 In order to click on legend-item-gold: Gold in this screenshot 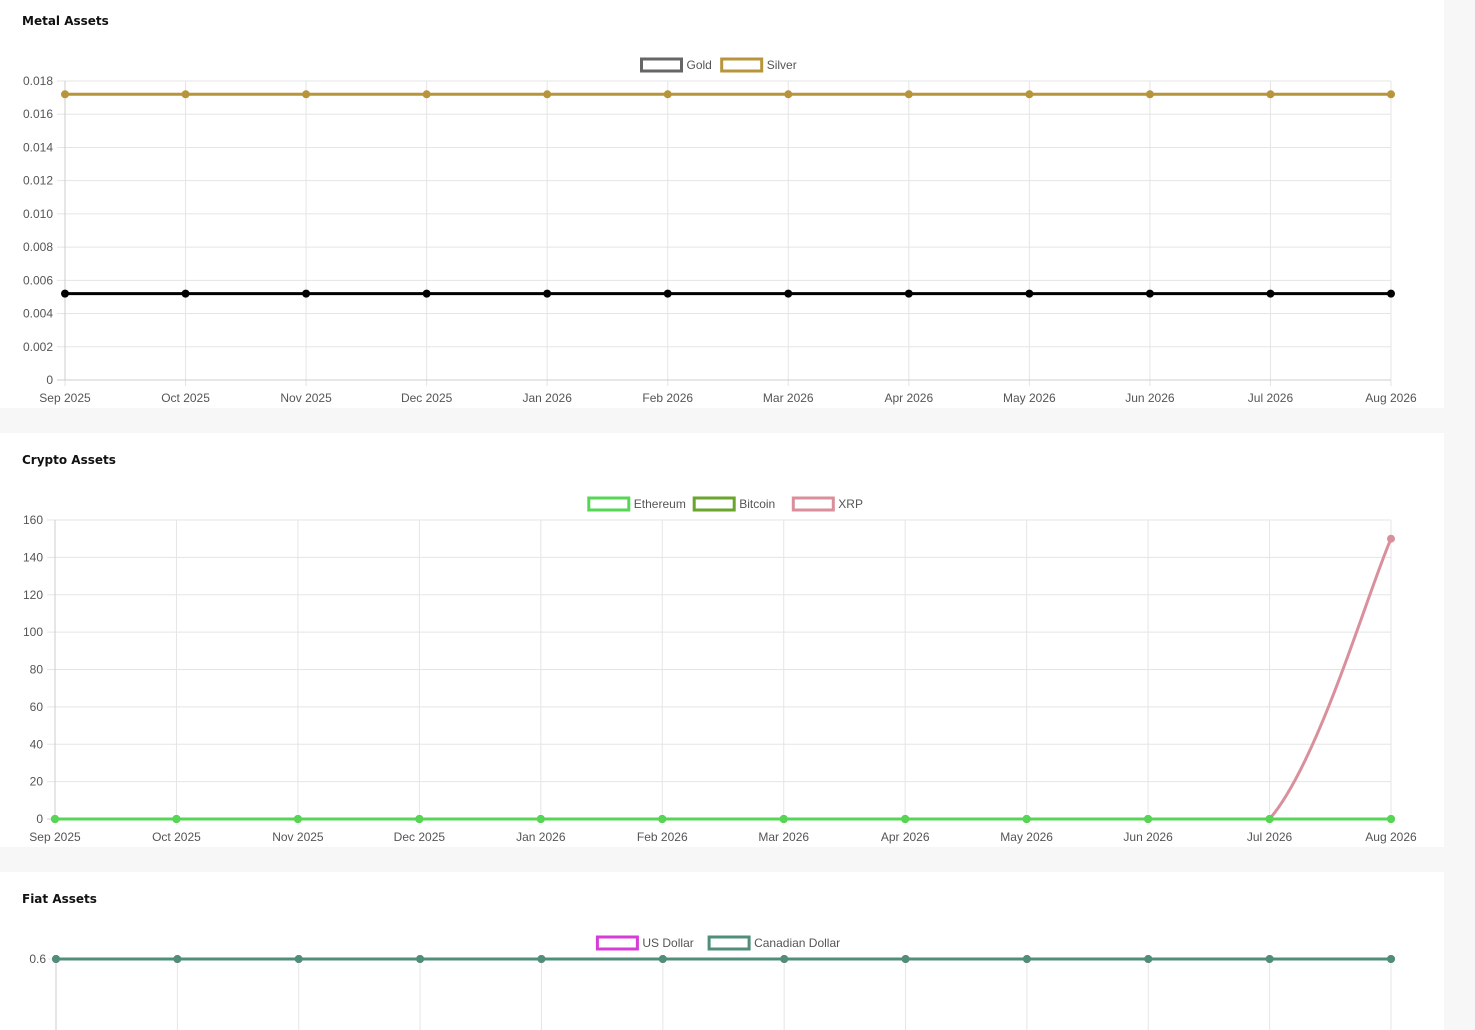, I will do `click(676, 65)`.